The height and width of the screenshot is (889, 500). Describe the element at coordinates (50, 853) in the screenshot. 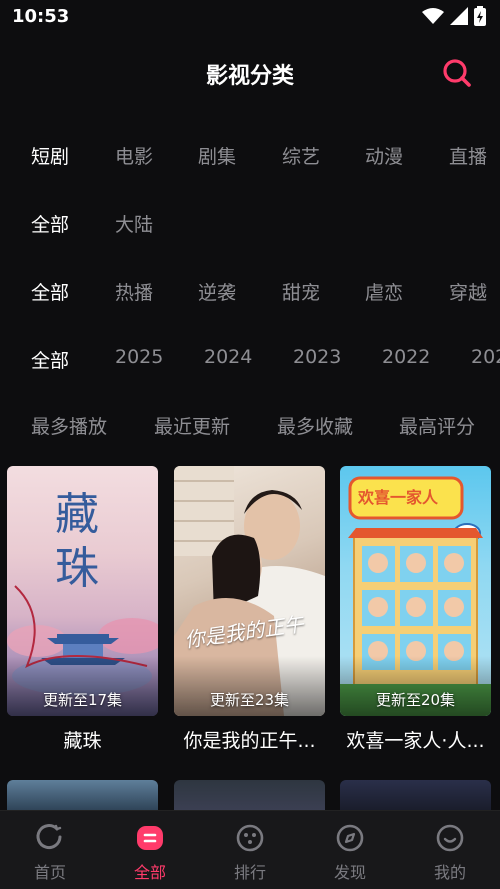

I see `tab-home: 首页` at that location.